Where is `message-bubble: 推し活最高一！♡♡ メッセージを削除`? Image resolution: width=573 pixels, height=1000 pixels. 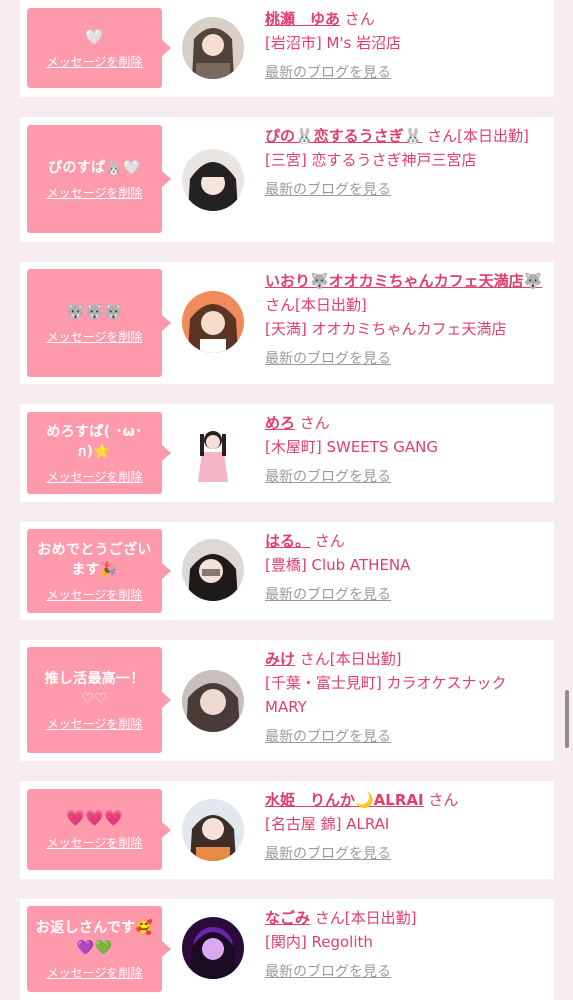 message-bubble: 推し活最高一！♡♡ メッセージを削除 is located at coordinates (99, 700).